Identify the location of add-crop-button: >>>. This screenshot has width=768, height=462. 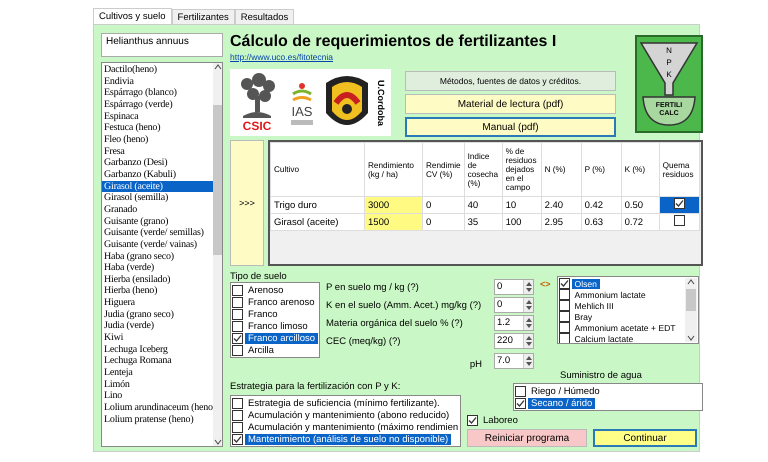
(247, 203).